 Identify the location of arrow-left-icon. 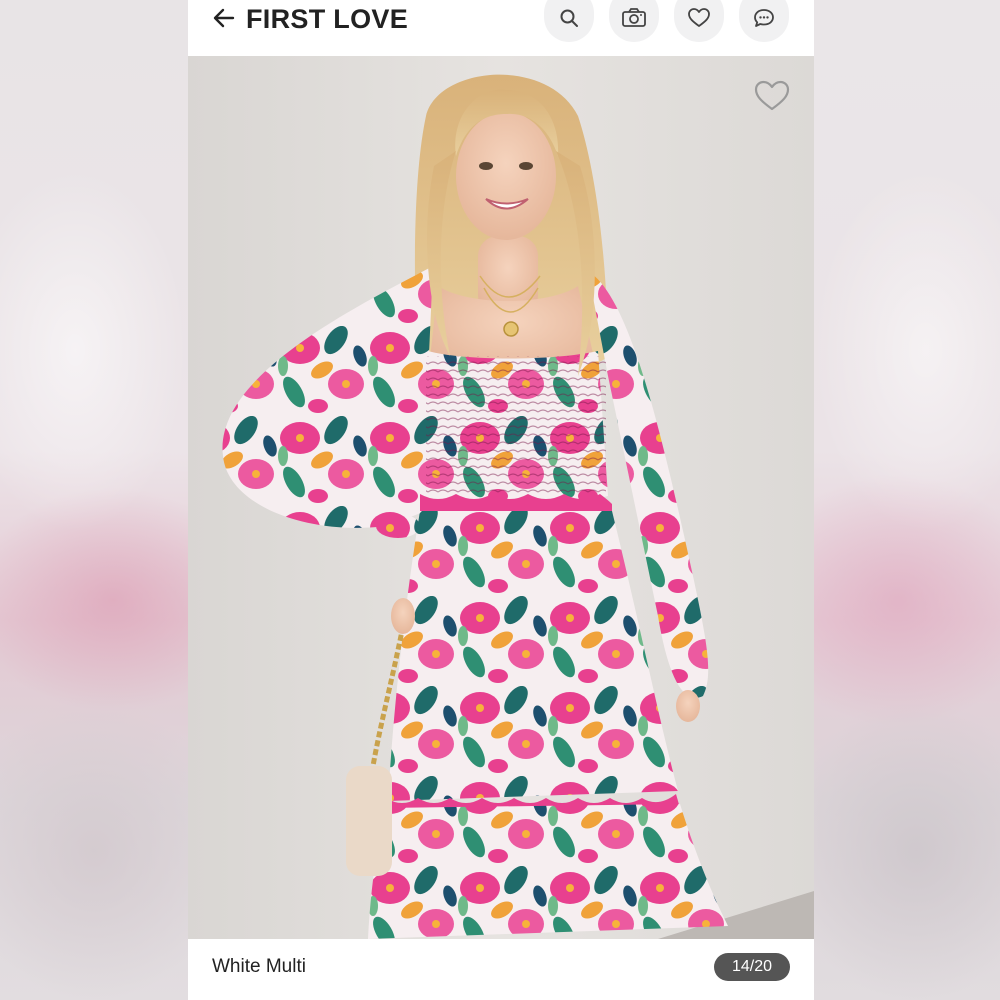
(224, 20).